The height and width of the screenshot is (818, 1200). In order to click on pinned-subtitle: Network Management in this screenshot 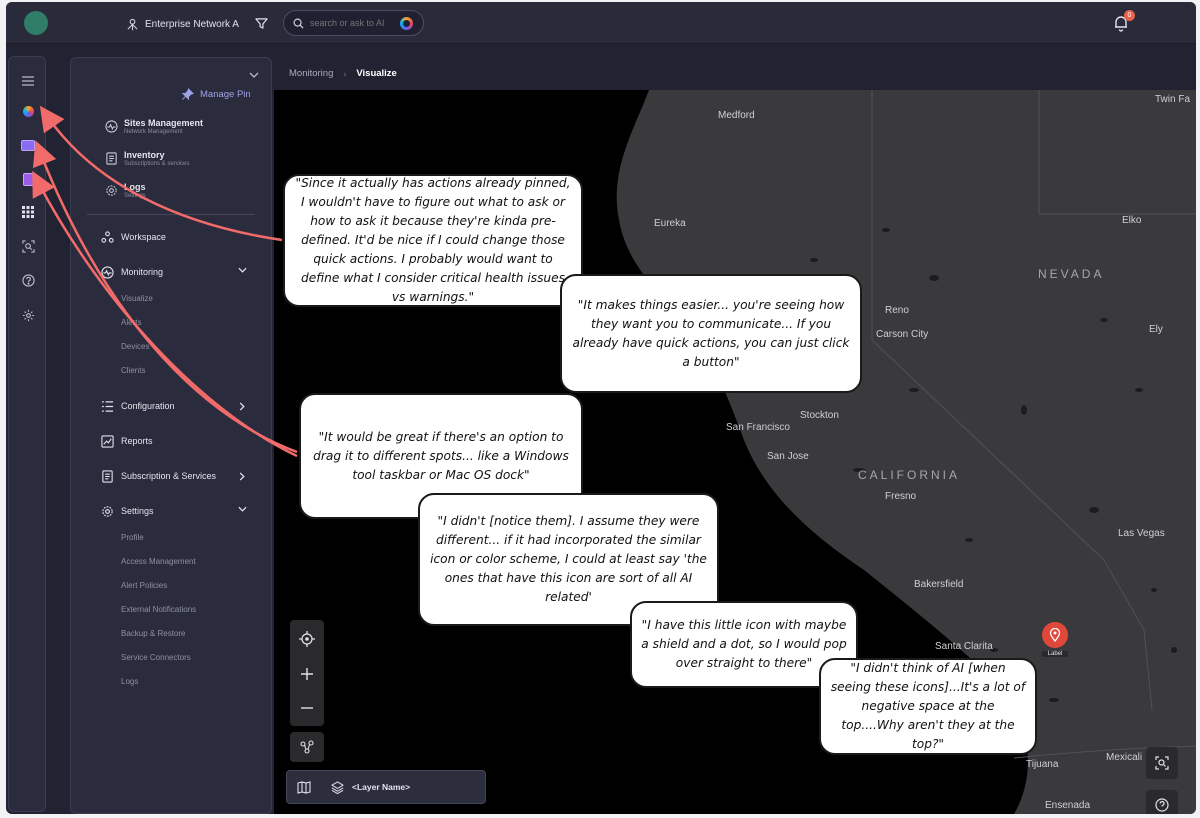, I will do `click(153, 132)`.